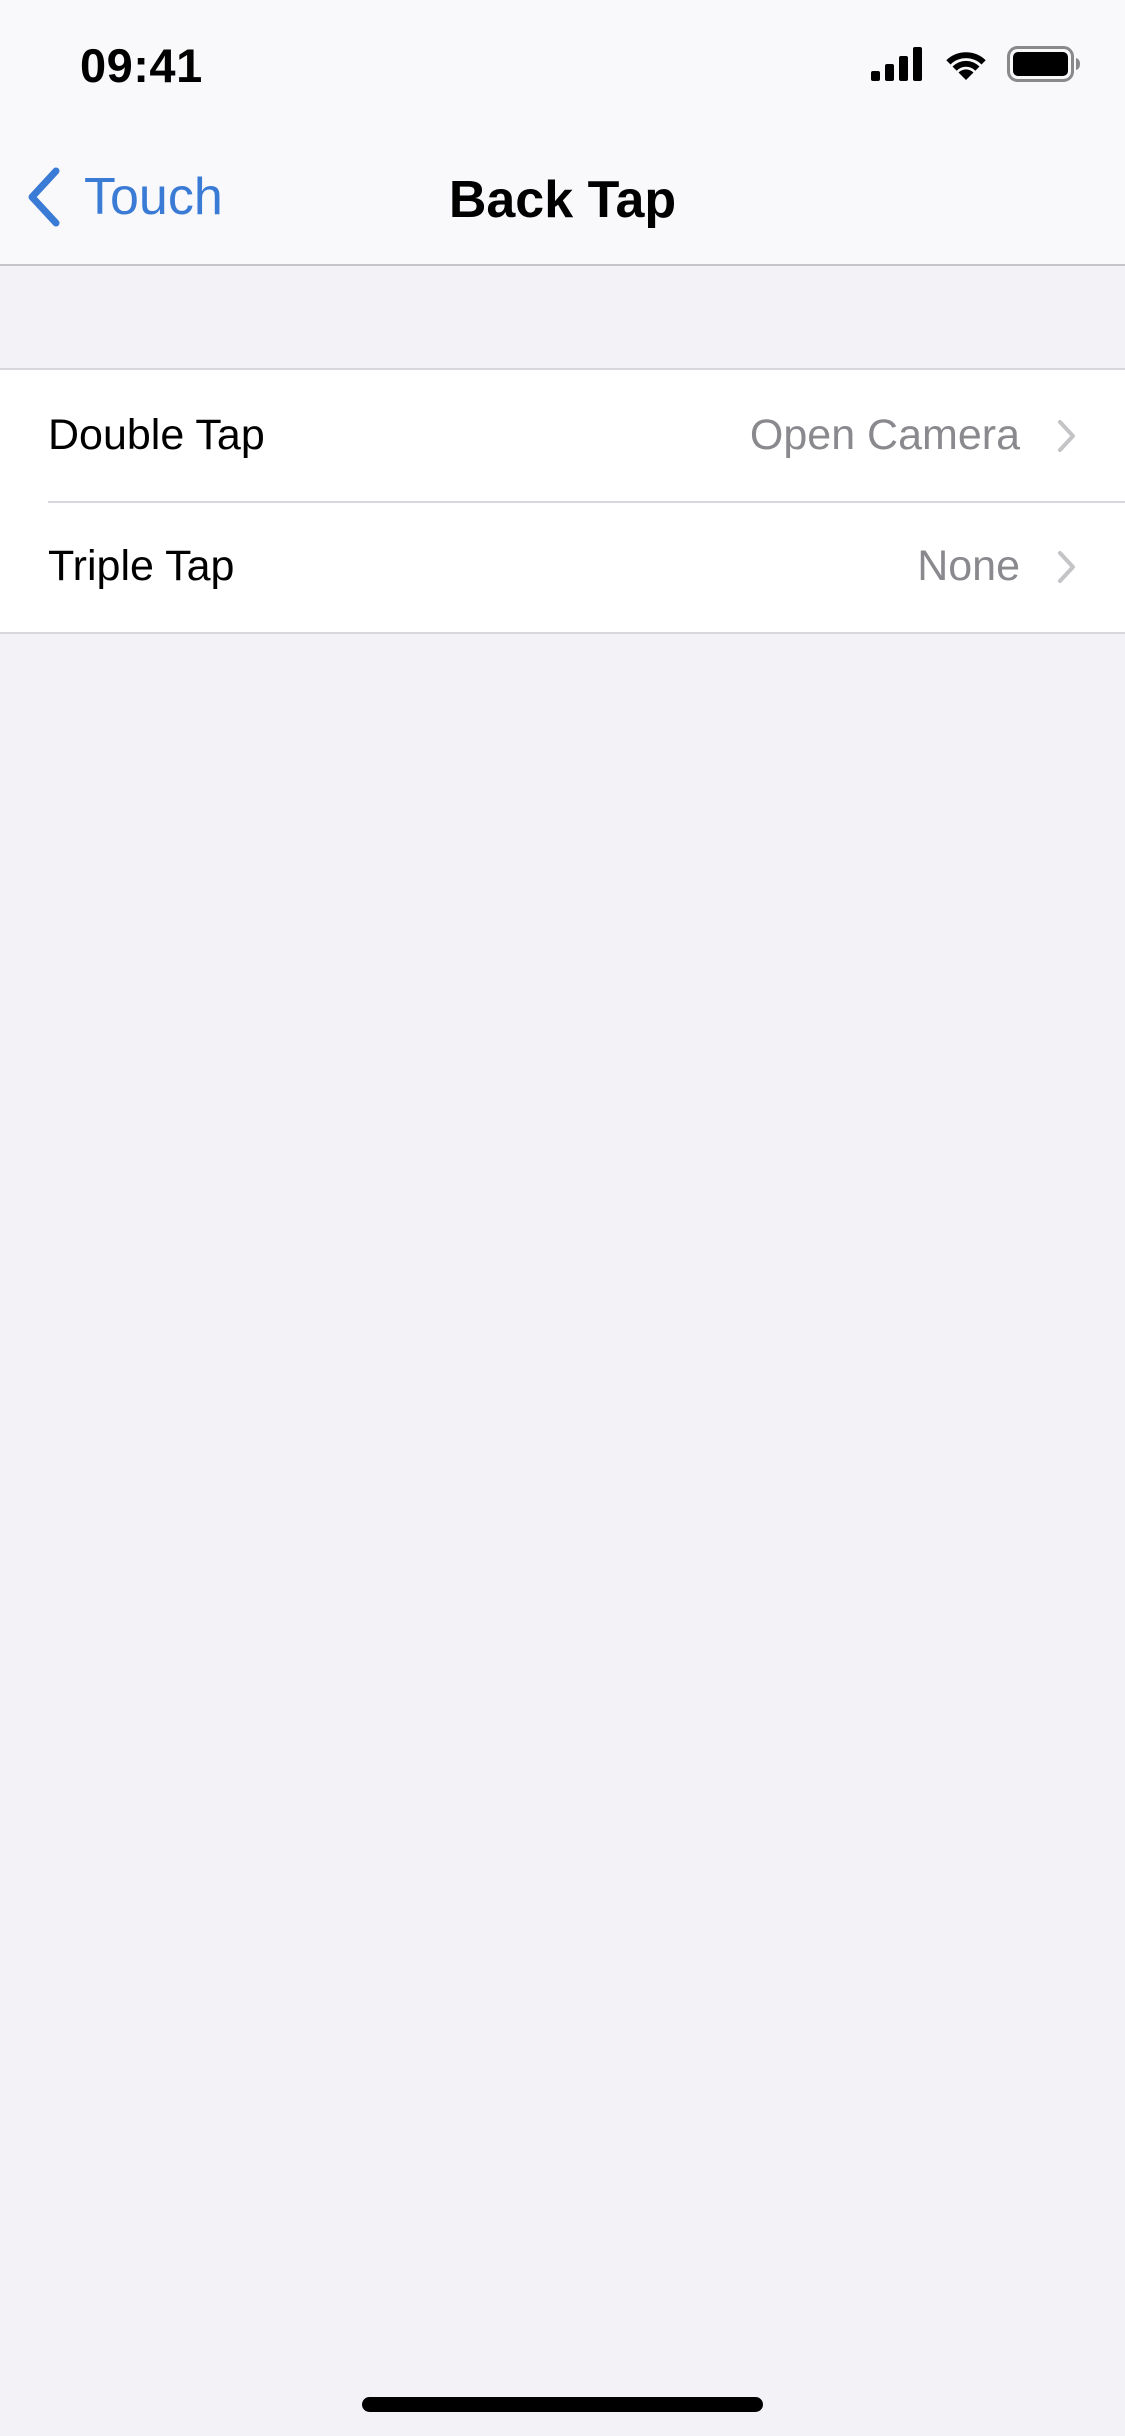 This screenshot has height=2436, width=1125. I want to click on page-title: Back Tap, so click(562, 200).